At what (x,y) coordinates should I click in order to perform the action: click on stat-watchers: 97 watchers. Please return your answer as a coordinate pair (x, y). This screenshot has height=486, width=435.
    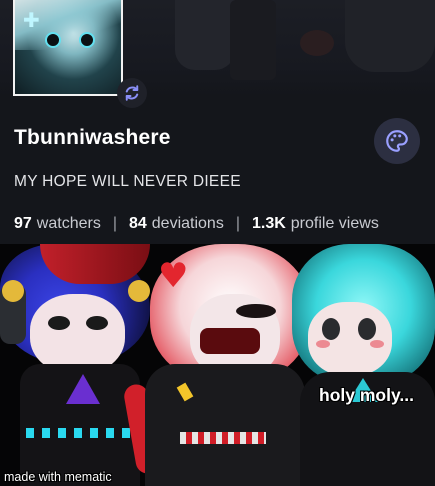
    Looking at the image, I should click on (57, 224).